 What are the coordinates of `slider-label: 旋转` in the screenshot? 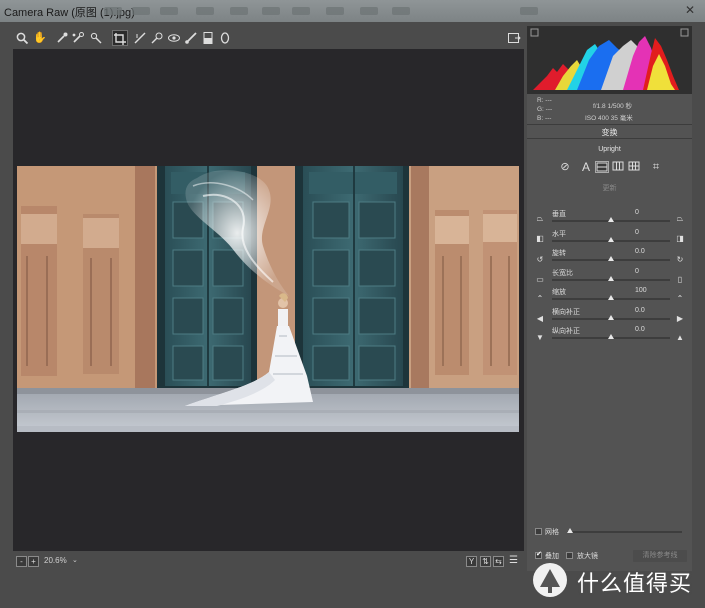 It's located at (559, 253).